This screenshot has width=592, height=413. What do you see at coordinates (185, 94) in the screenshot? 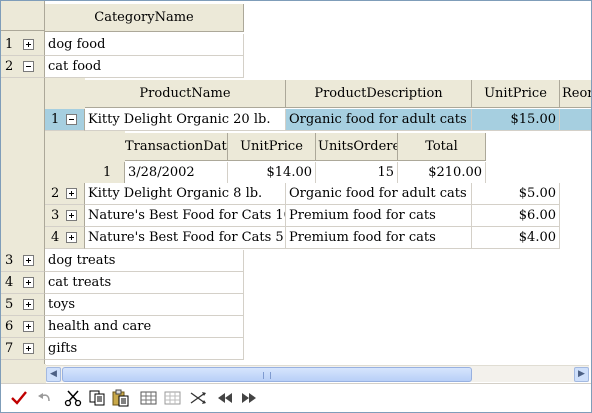
I see `column-header-productname: ProductName` at bounding box center [185, 94].